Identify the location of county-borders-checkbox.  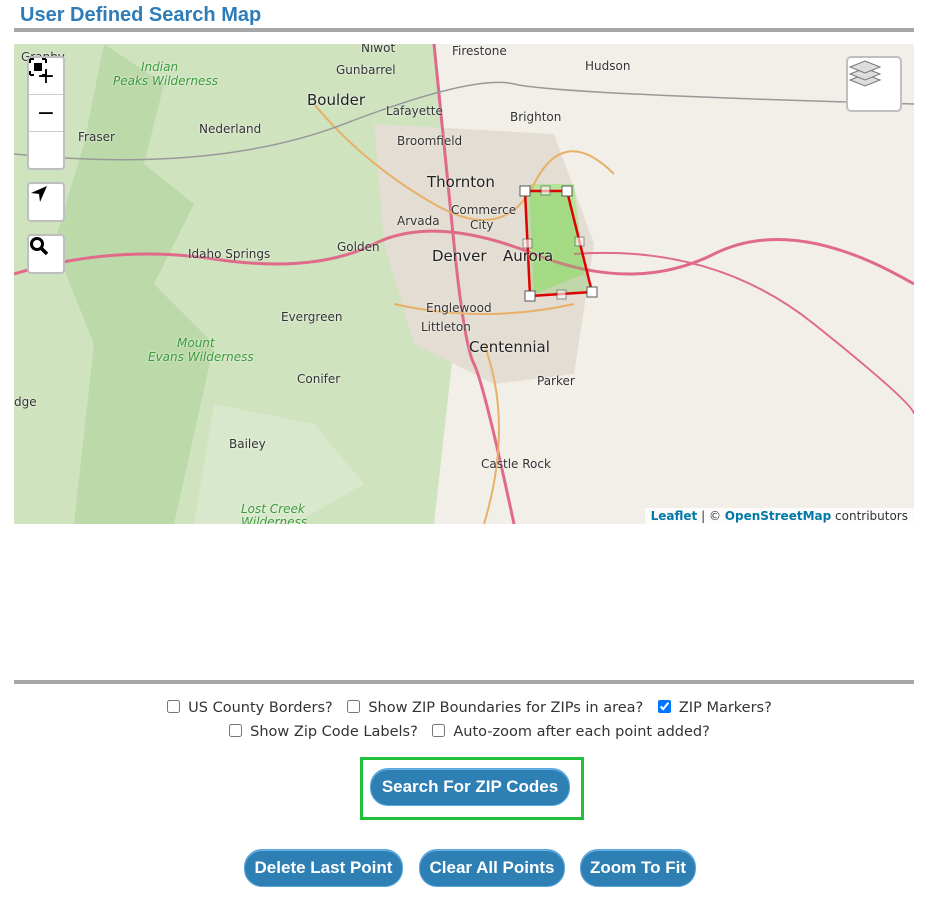
(174, 706).